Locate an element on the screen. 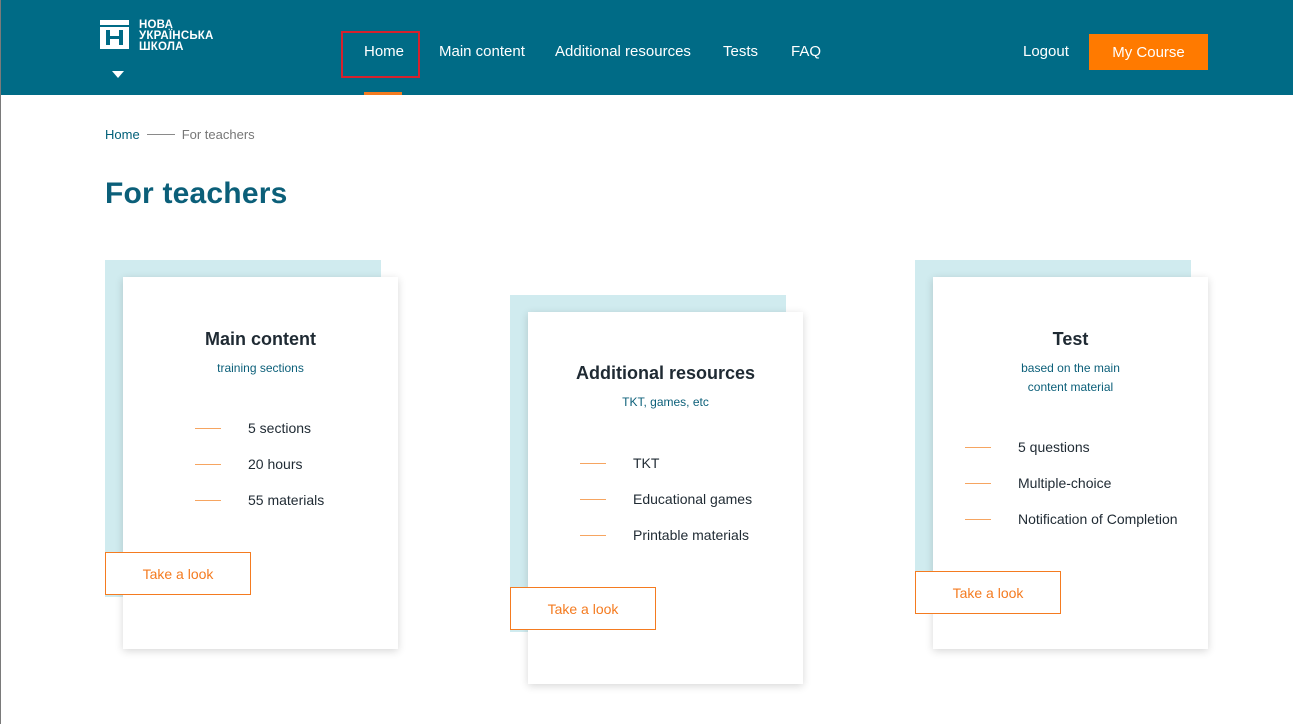  nav-home: Home is located at coordinates (384, 51).